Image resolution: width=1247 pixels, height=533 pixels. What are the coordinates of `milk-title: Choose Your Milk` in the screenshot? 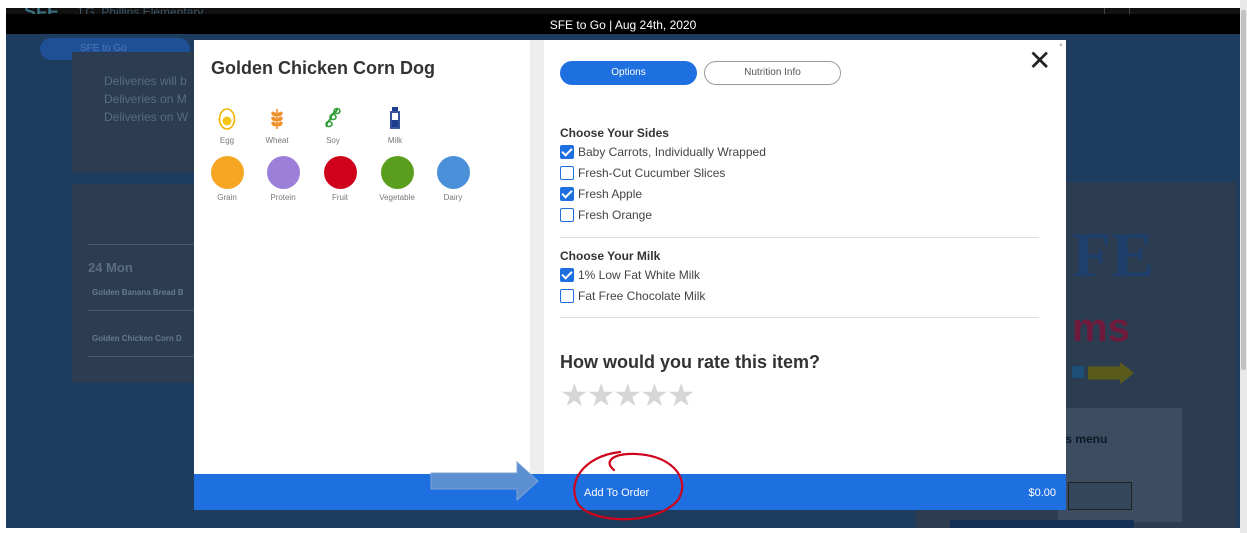 It's located at (610, 256).